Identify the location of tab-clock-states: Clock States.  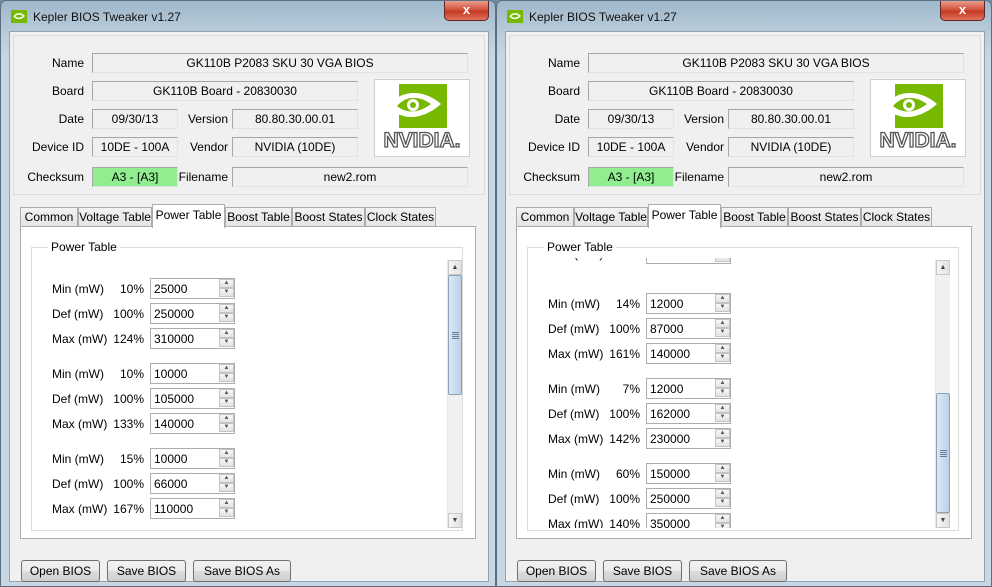
(896, 217).